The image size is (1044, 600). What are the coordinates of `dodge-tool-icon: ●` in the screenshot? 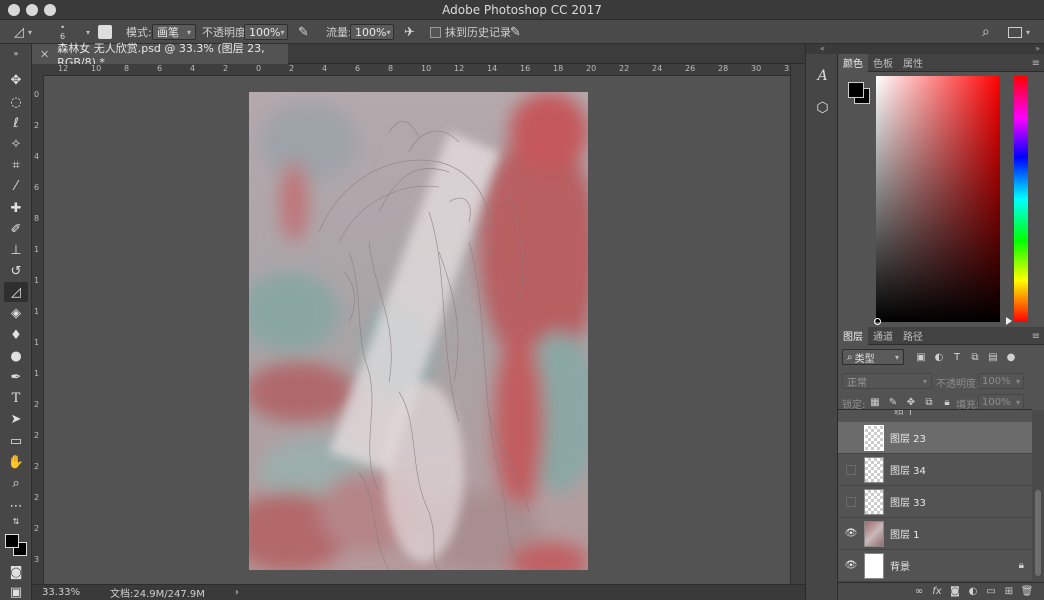 It's located at (16, 356).